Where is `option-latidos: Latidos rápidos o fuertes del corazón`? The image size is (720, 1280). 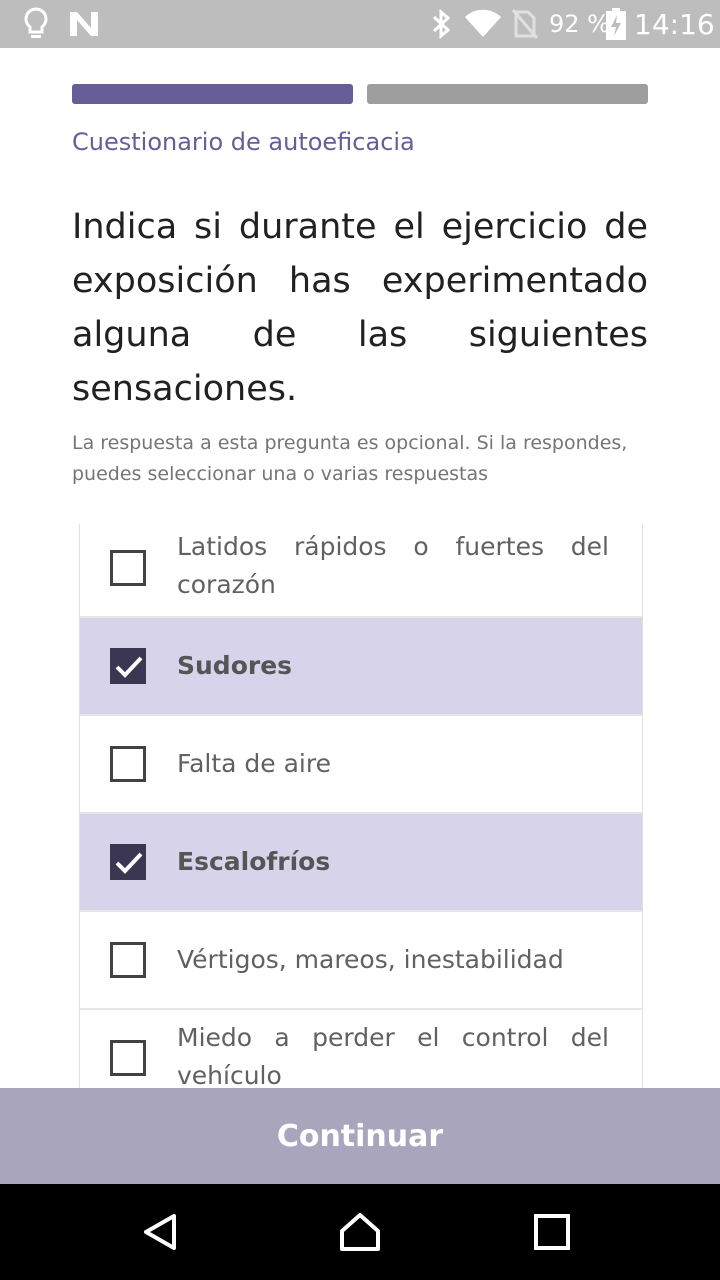 option-latidos: Latidos rápidos o fuertes del corazón is located at coordinates (361, 571).